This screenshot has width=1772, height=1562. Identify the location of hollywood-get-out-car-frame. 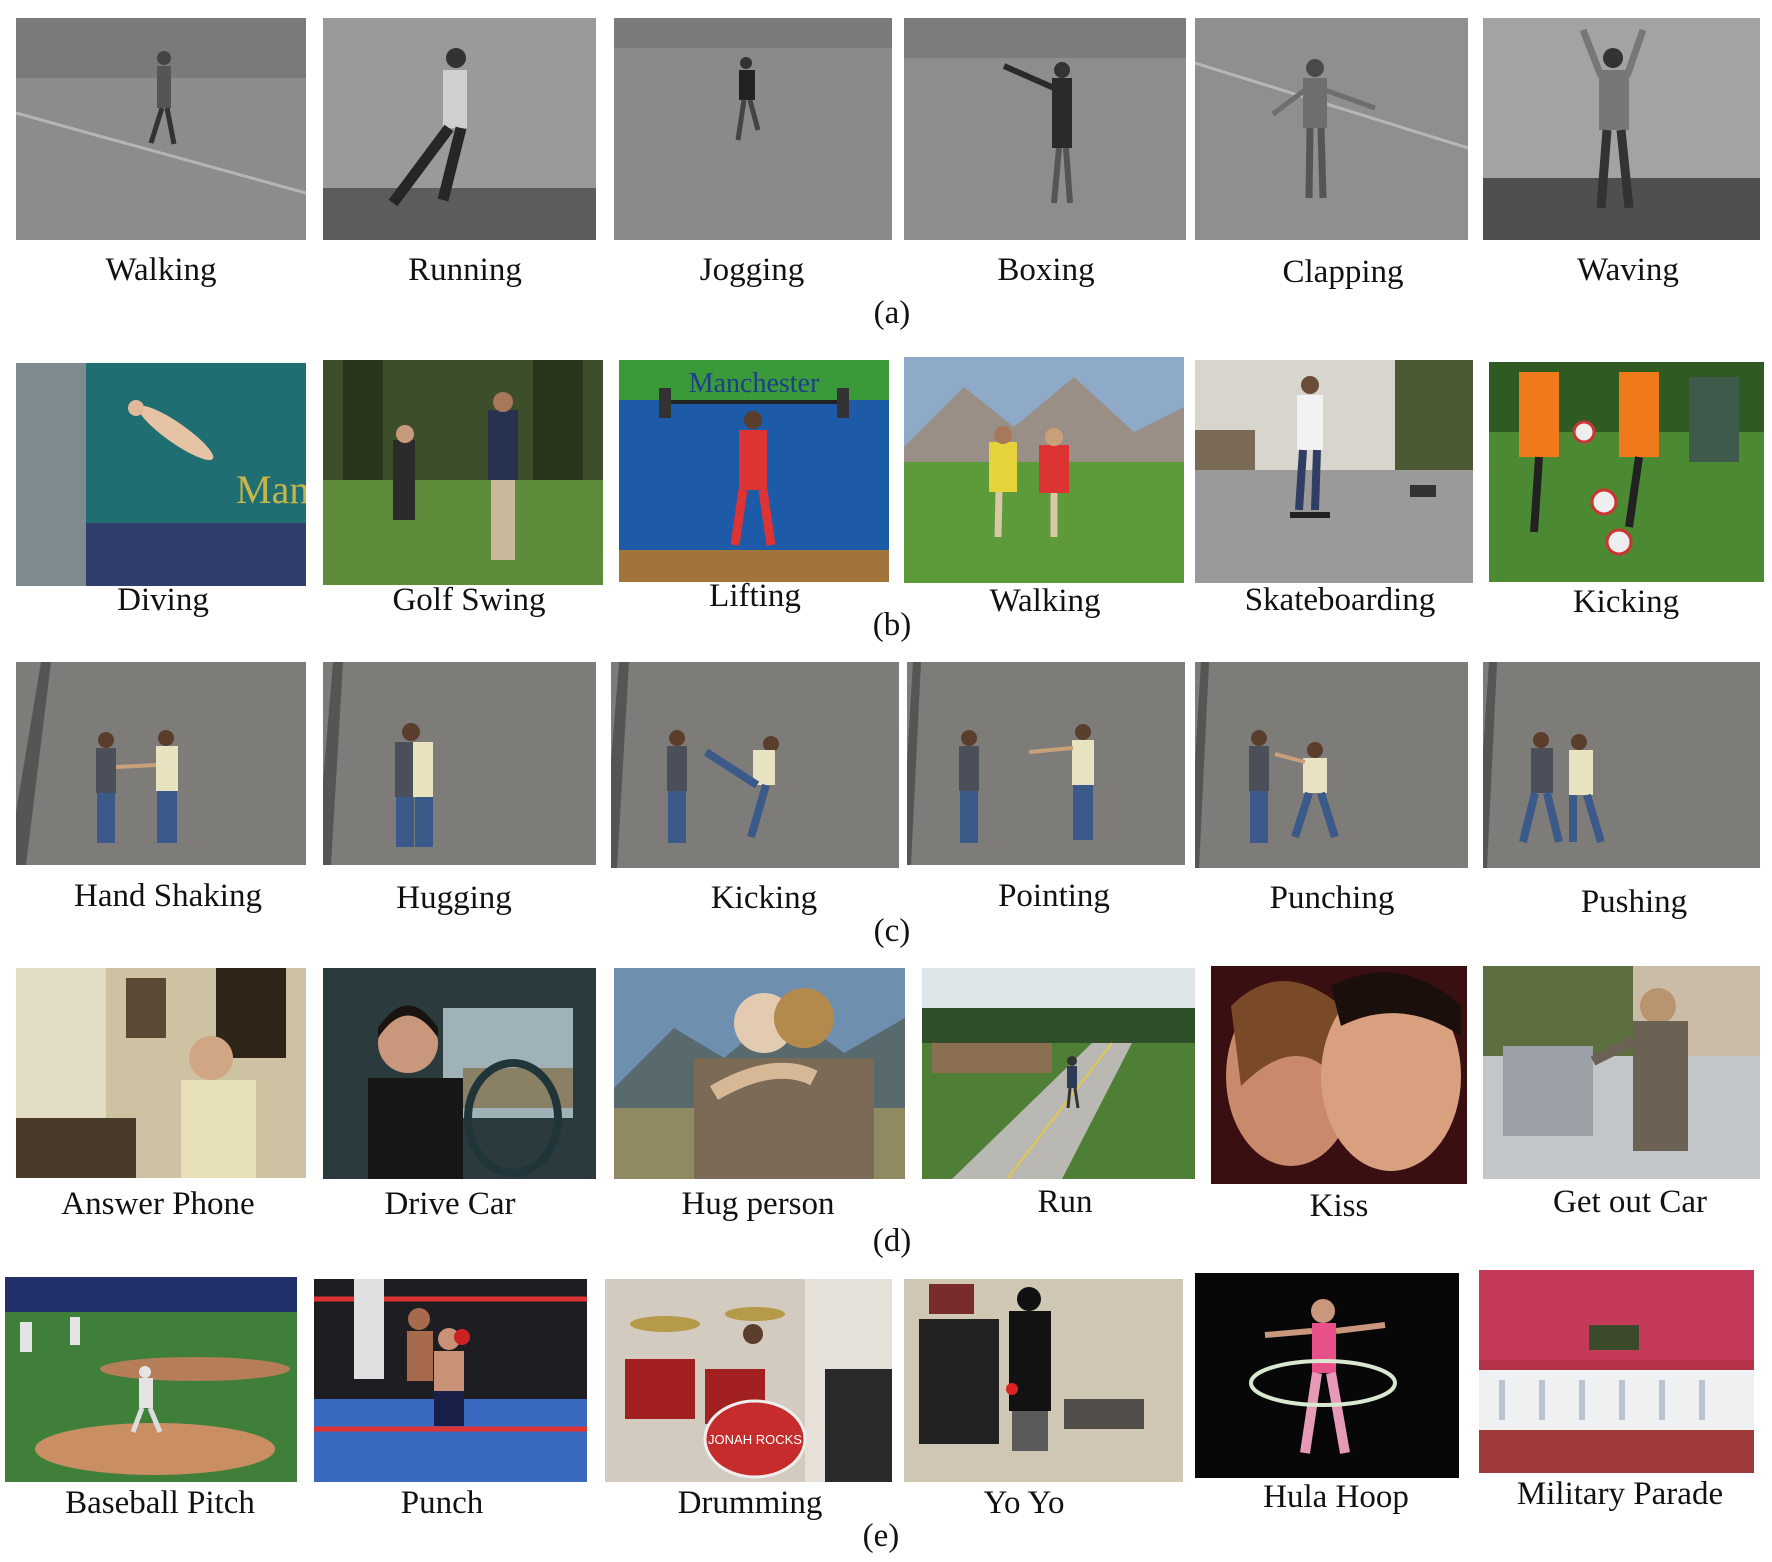
(1621, 1072).